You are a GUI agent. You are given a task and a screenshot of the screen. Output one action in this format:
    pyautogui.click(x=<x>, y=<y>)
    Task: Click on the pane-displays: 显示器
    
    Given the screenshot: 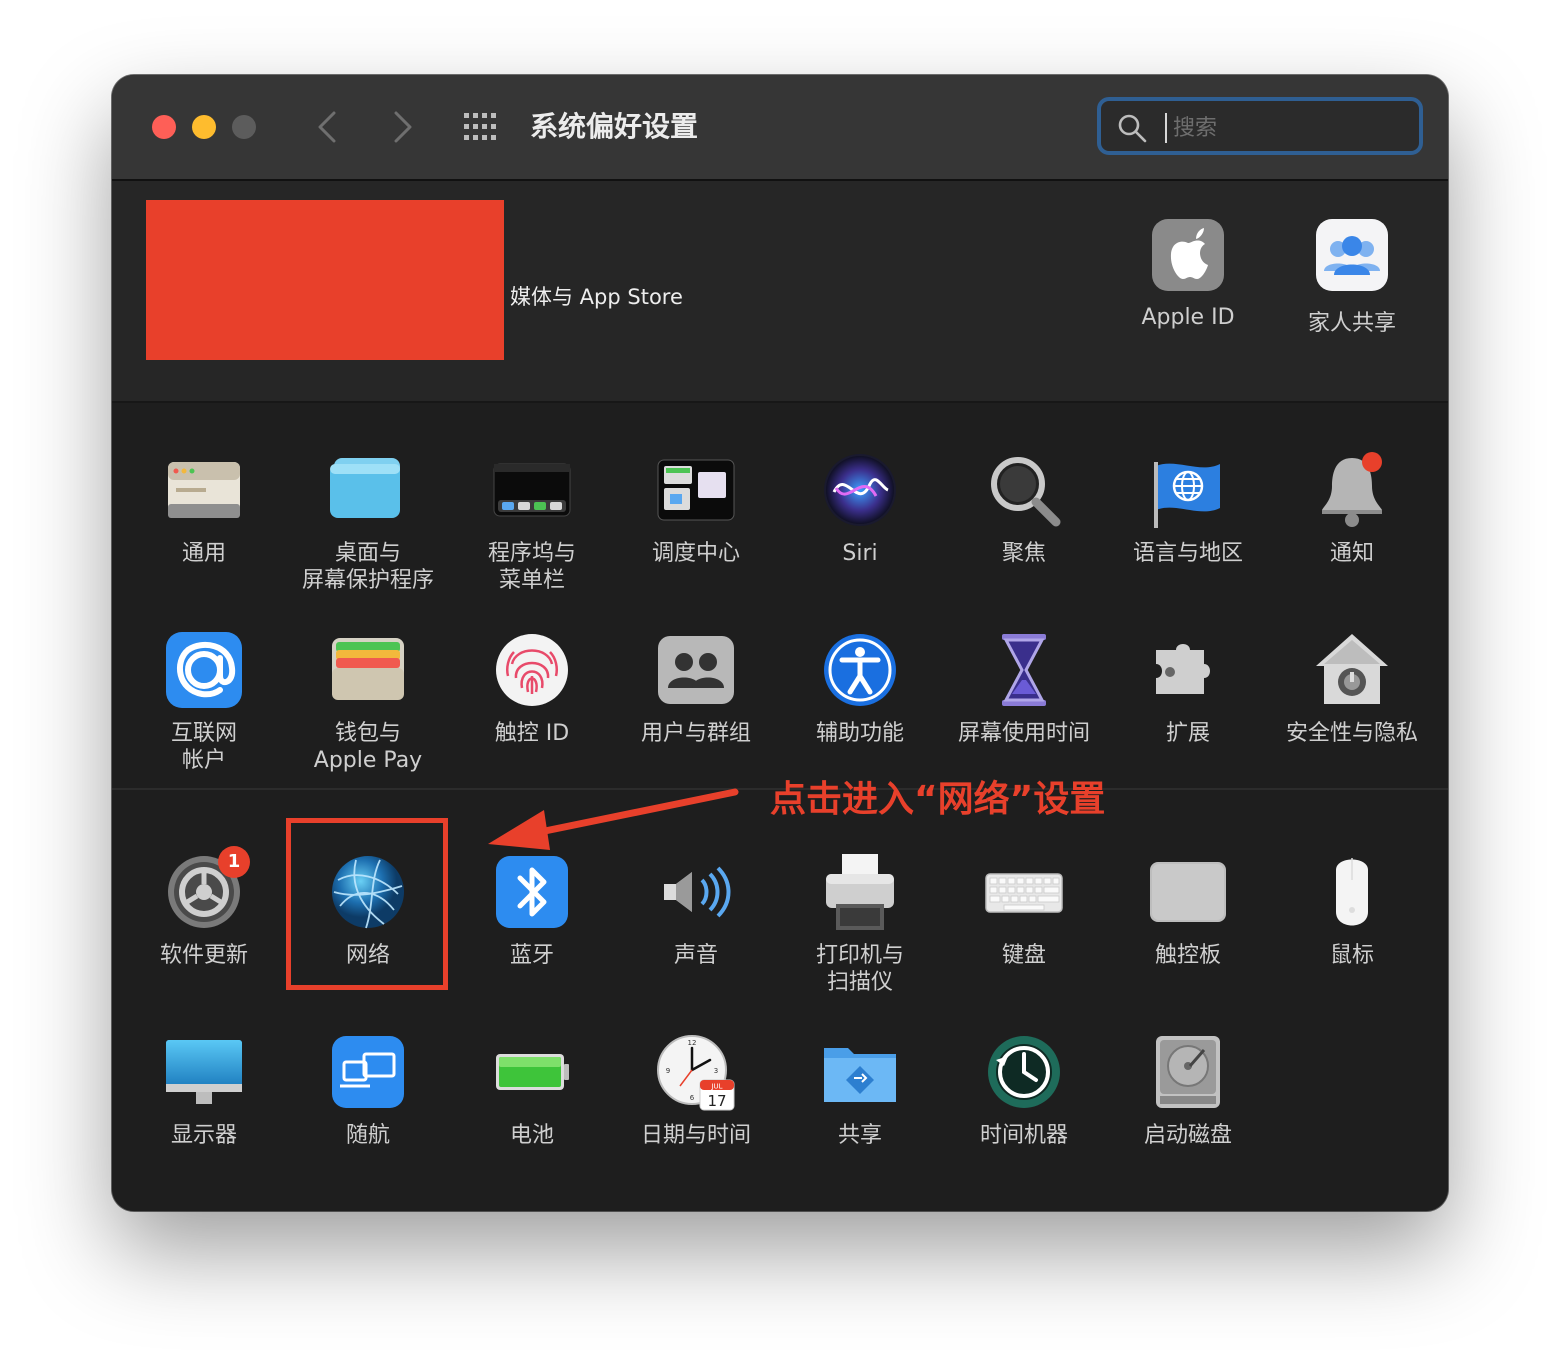 What is the action you would take?
    pyautogui.click(x=204, y=1089)
    